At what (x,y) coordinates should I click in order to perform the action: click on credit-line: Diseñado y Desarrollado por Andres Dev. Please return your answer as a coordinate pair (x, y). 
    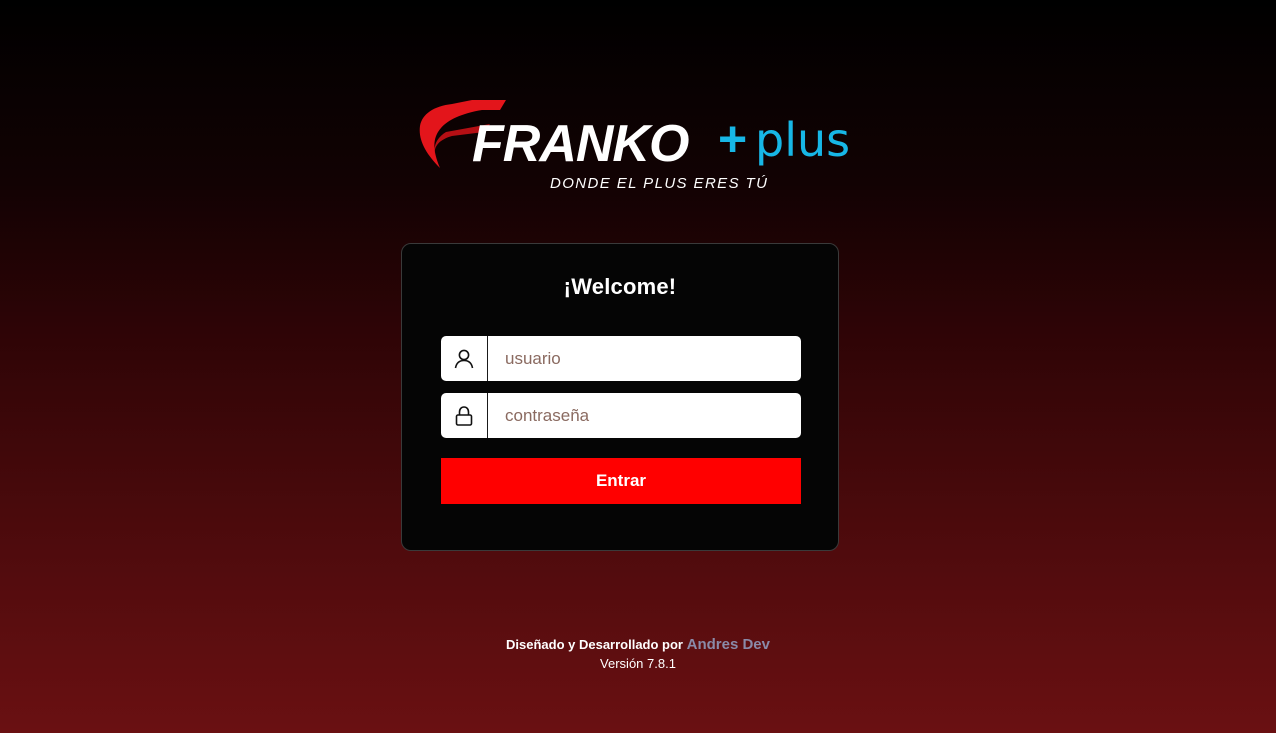
    Looking at the image, I should click on (638, 644).